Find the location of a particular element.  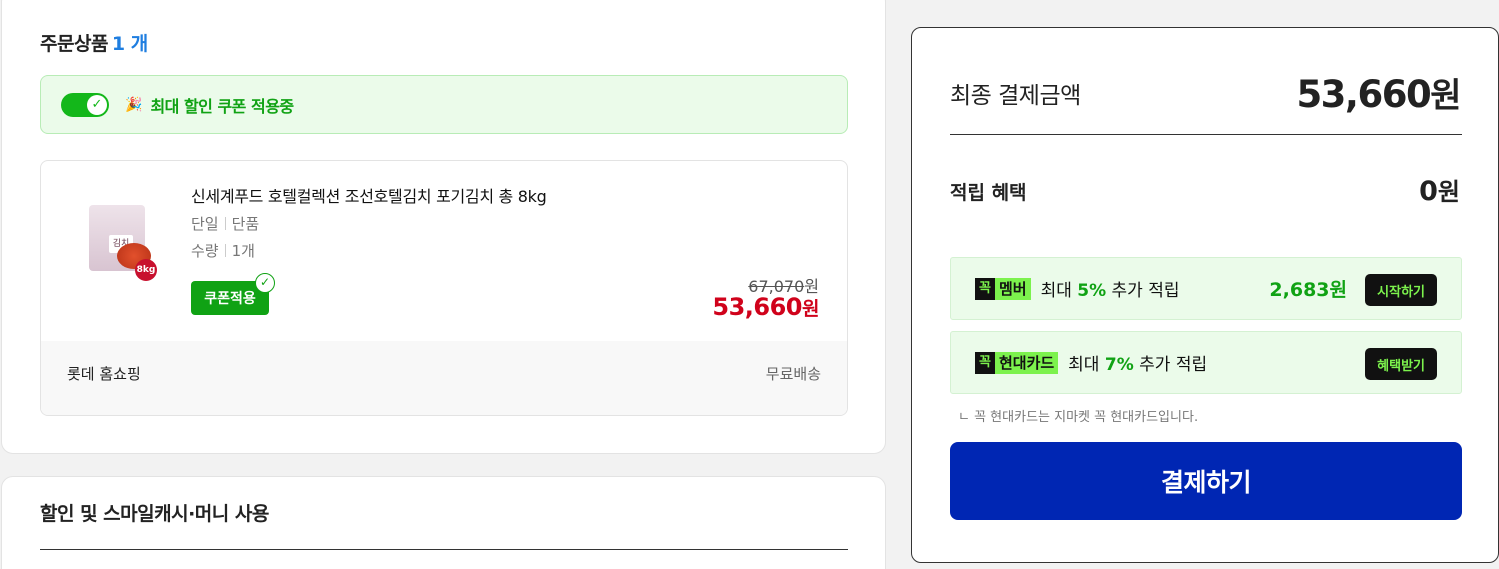

discount-title: 할인 및 스마일캐시·머니 사용 is located at coordinates (154, 514).